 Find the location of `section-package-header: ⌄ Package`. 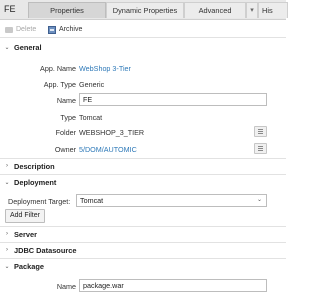

section-package-header: ⌄ Package is located at coordinates (143, 265).